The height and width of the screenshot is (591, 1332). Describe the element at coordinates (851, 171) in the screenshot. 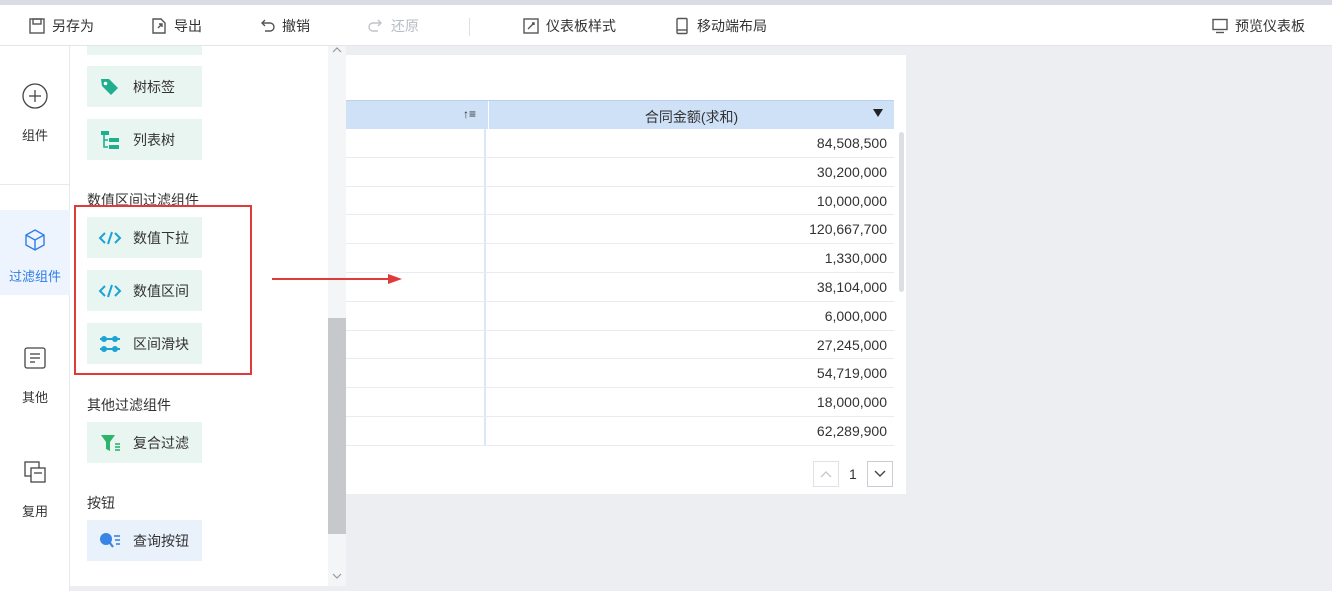

I see `table-cell-amount: 30,200,000` at that location.